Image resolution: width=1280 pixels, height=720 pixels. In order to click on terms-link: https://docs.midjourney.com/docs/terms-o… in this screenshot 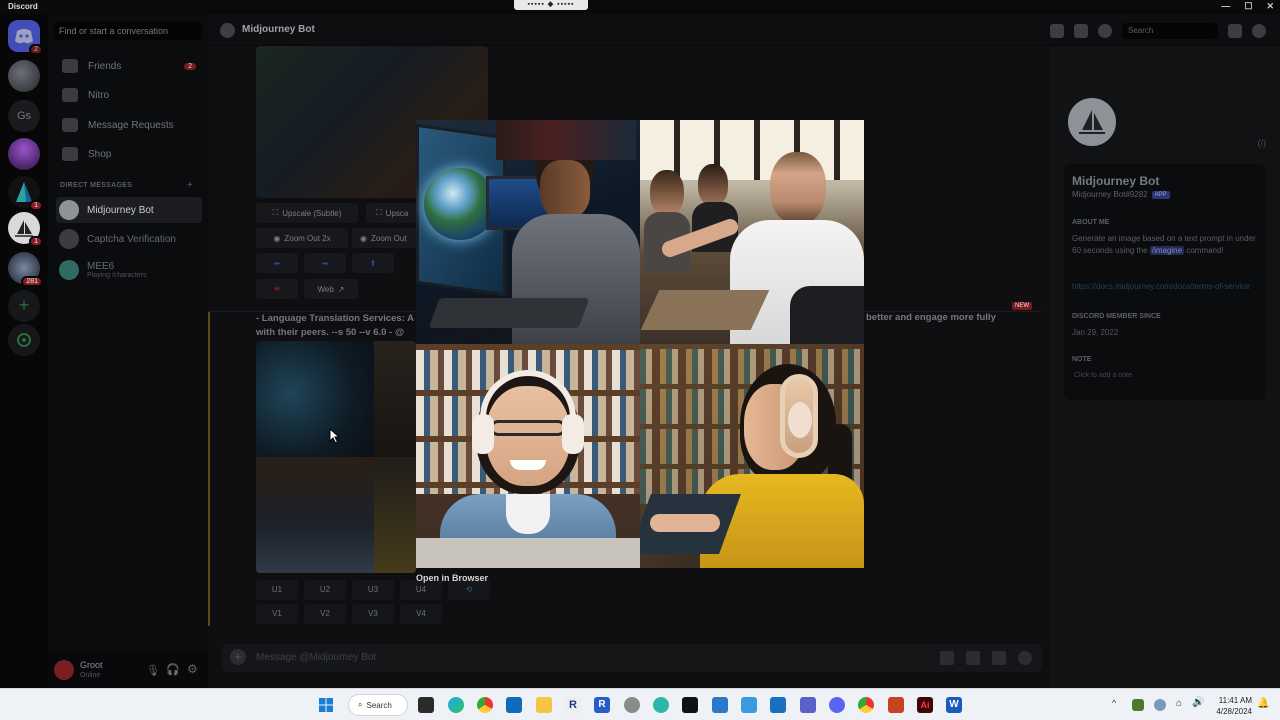, I will do `click(1168, 286)`.